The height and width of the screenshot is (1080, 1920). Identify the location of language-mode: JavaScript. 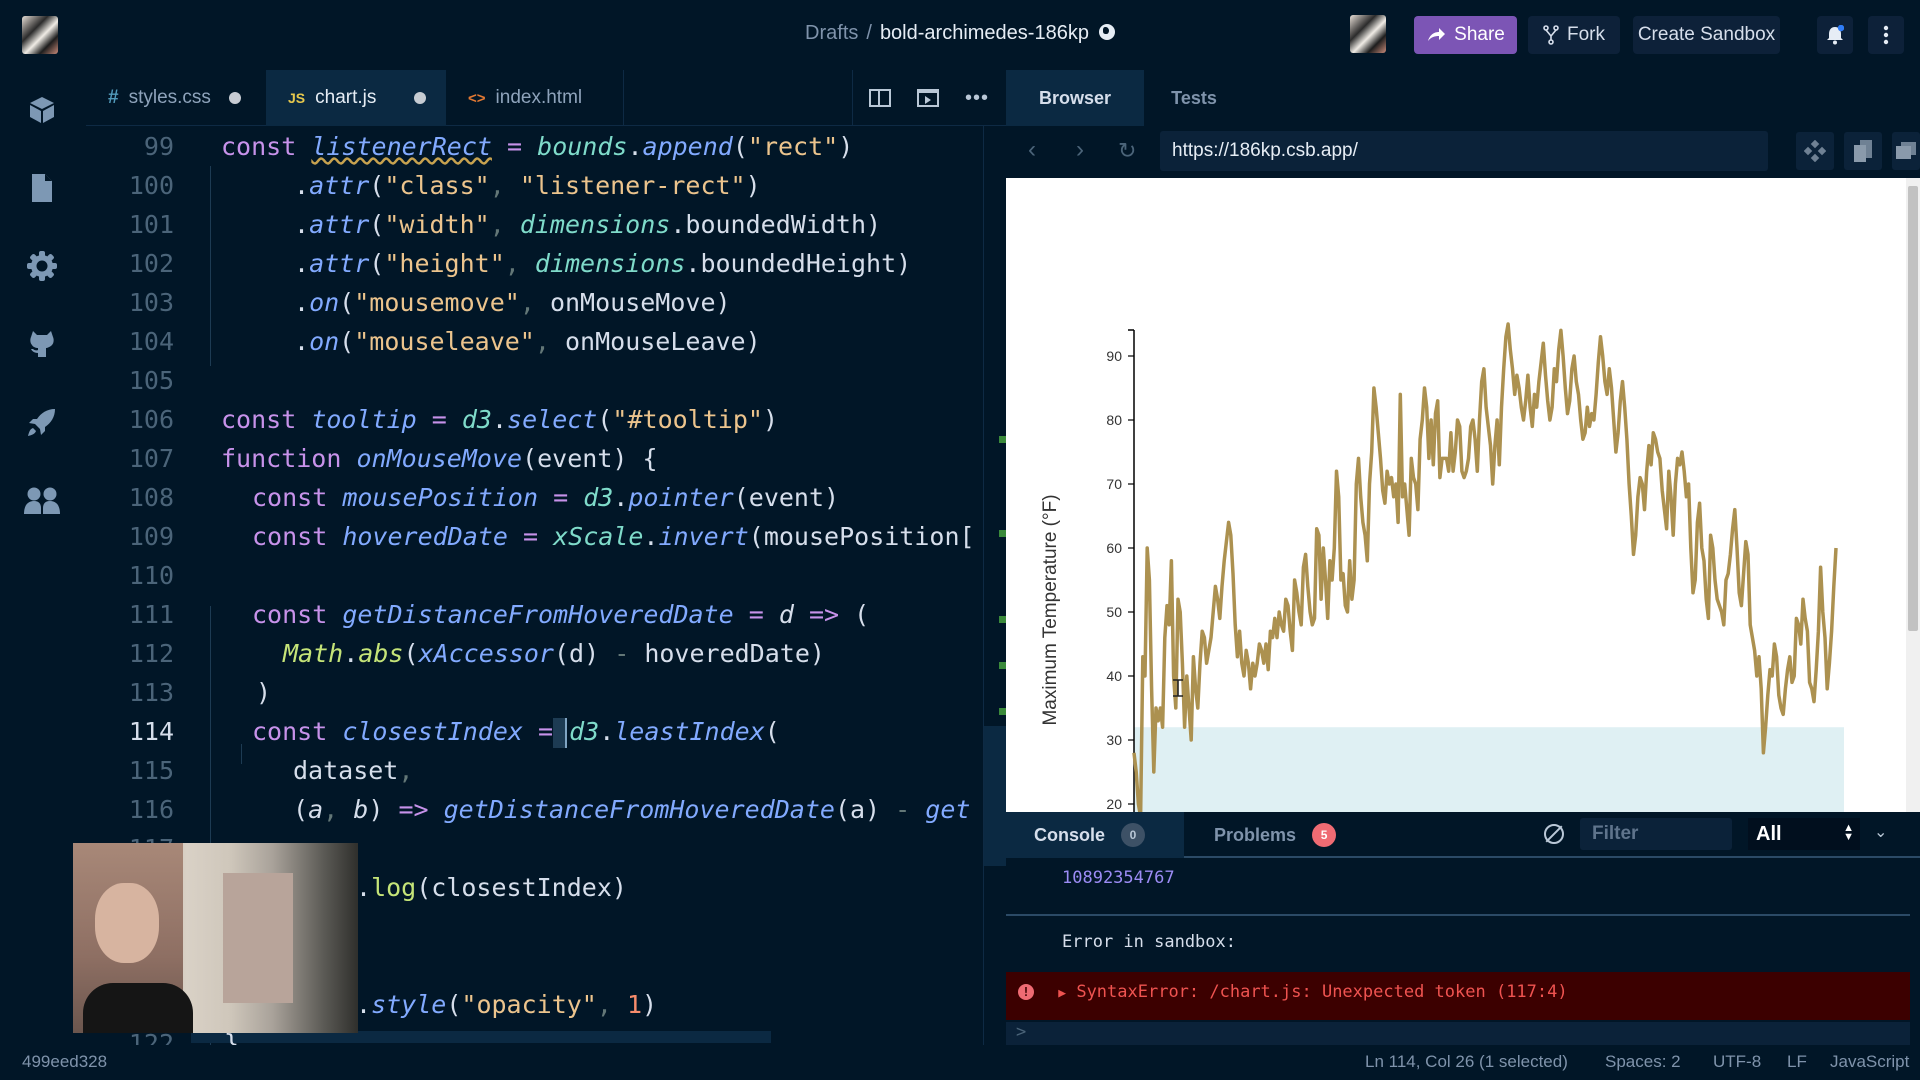
(1869, 1062).